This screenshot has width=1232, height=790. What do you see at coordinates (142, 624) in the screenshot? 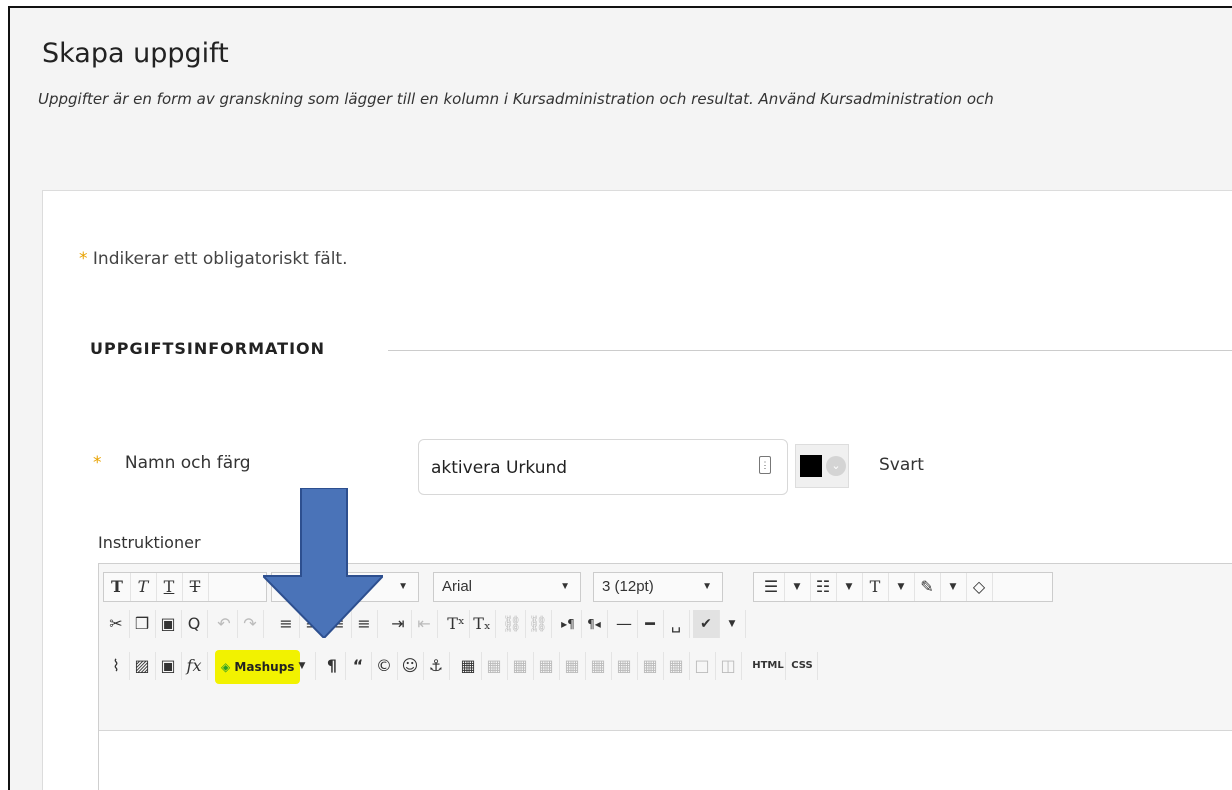
I see `copy-icon: ❒` at bounding box center [142, 624].